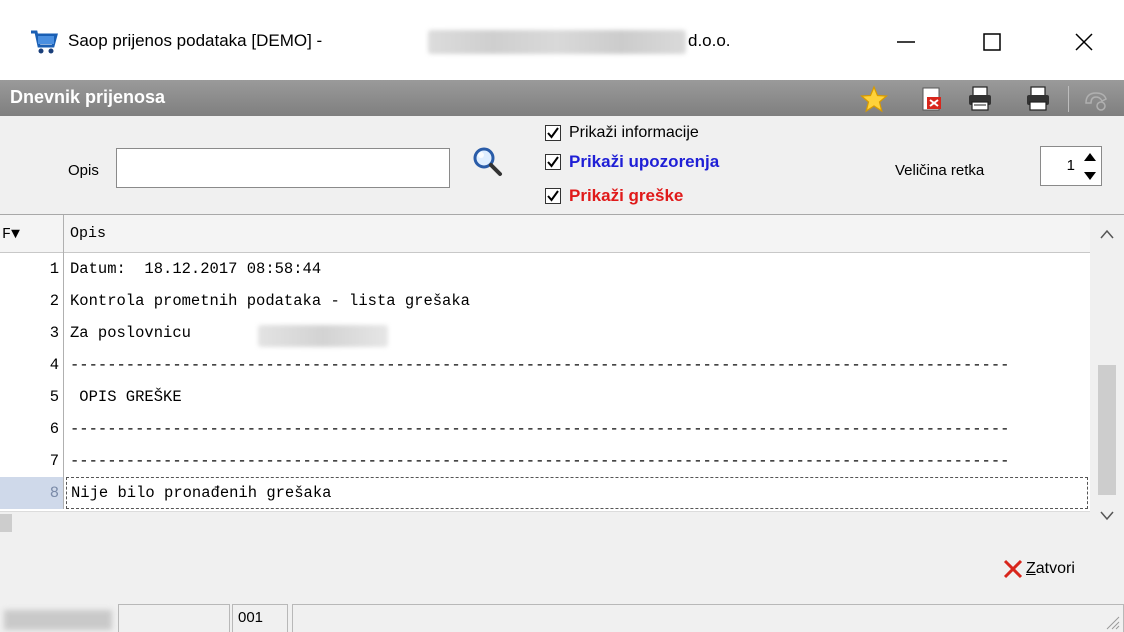 This screenshot has height=632, width=1124. I want to click on row-size-value: 1, so click(1071, 165).